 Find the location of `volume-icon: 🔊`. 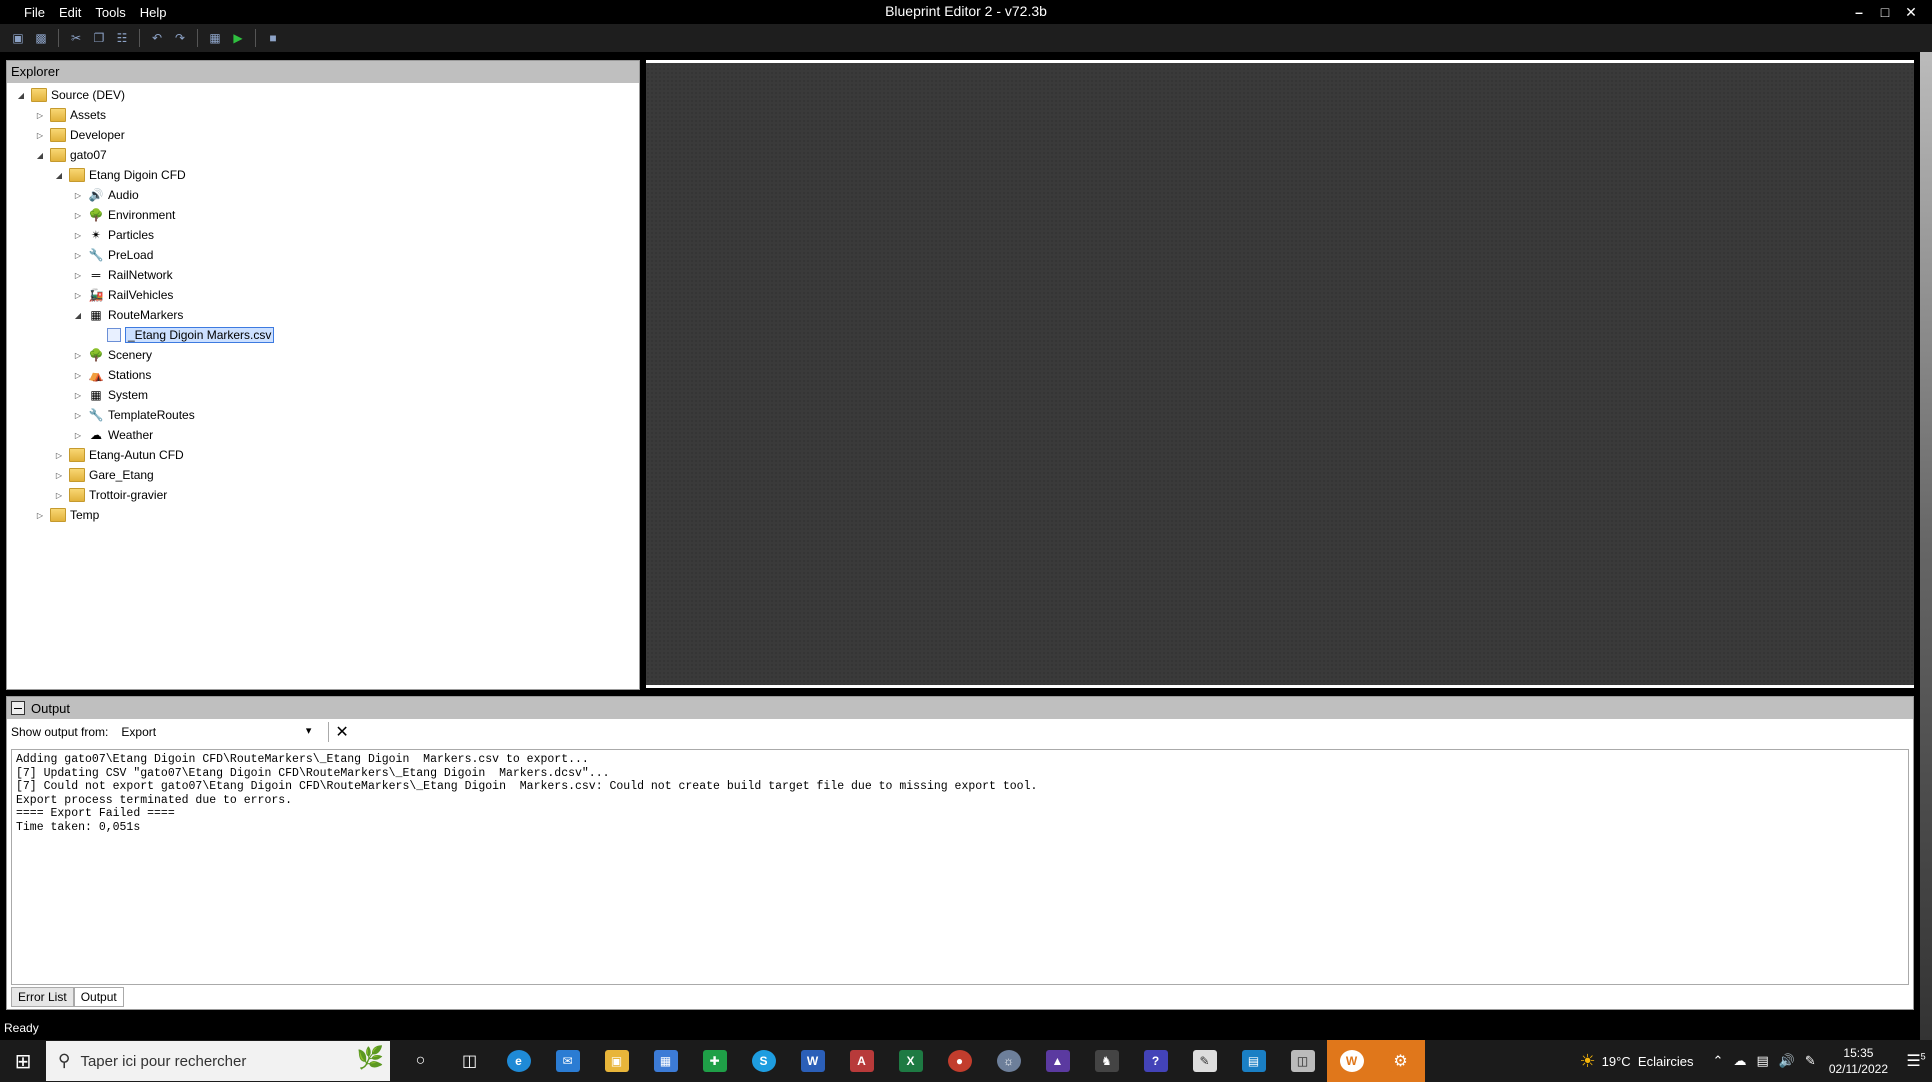

volume-icon: 🔊 is located at coordinates (1787, 1061).